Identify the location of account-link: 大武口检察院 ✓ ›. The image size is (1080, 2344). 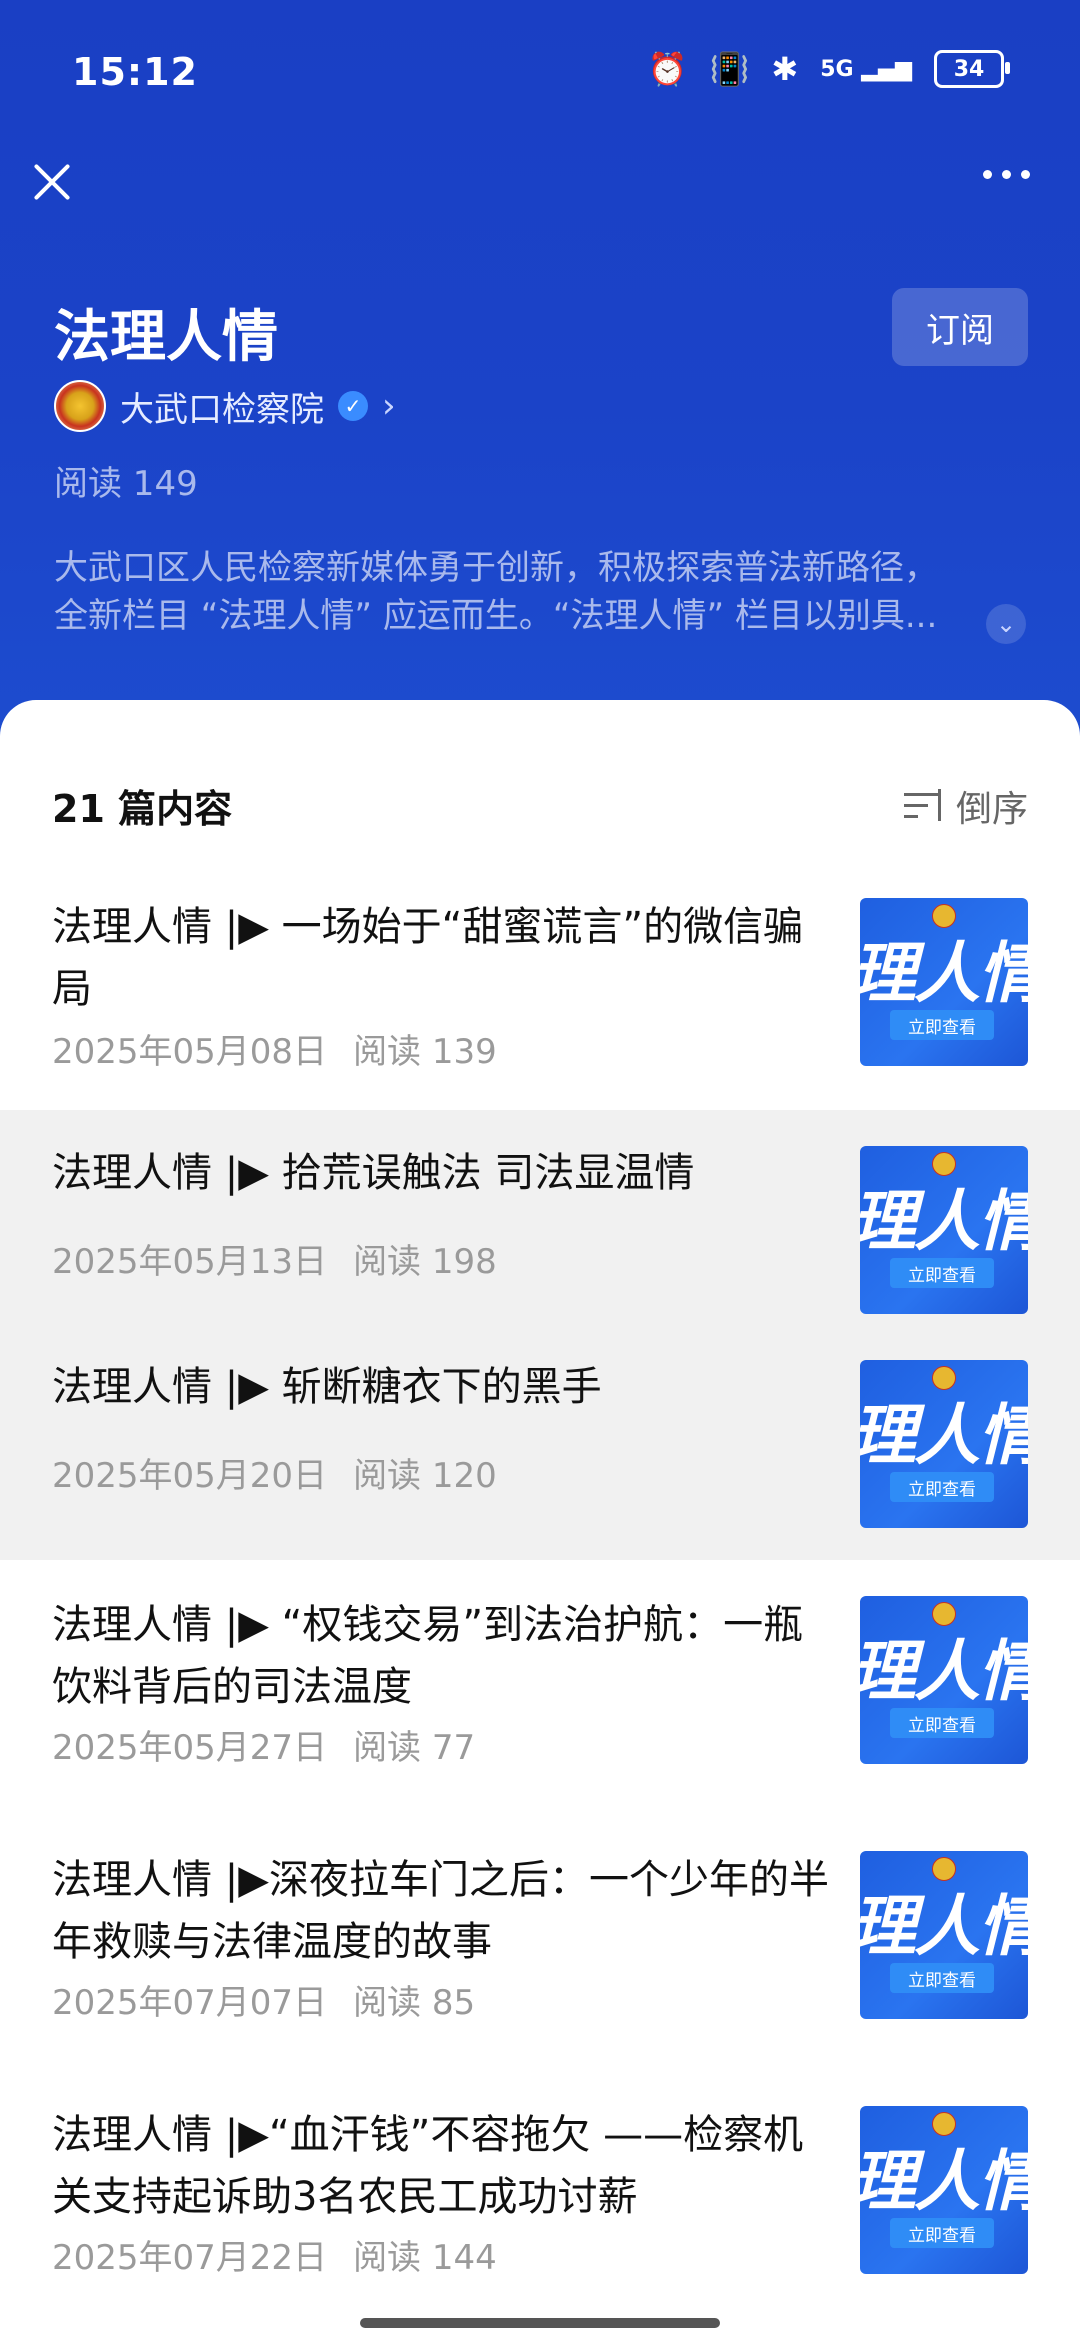
(225, 406).